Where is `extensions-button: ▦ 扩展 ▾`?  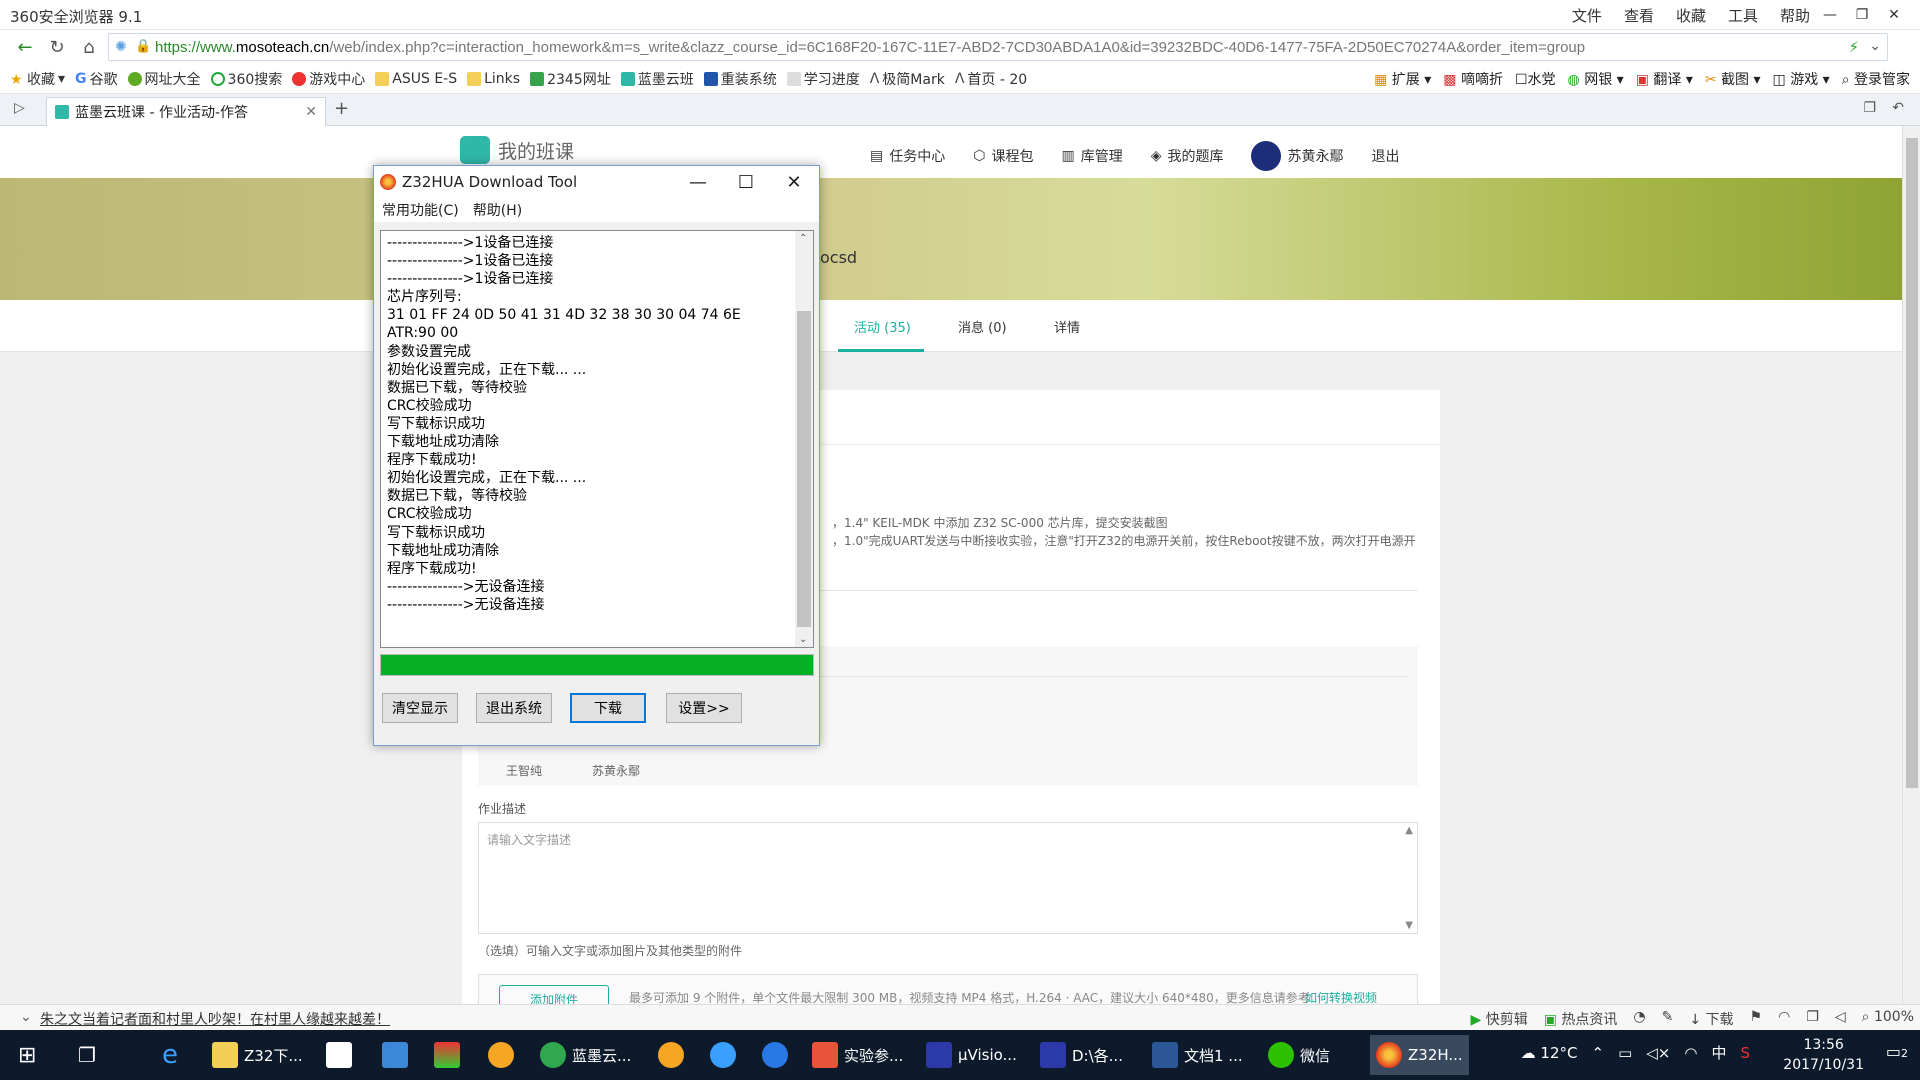 extensions-button: ▦ 扩展 ▾ is located at coordinates (1402, 79).